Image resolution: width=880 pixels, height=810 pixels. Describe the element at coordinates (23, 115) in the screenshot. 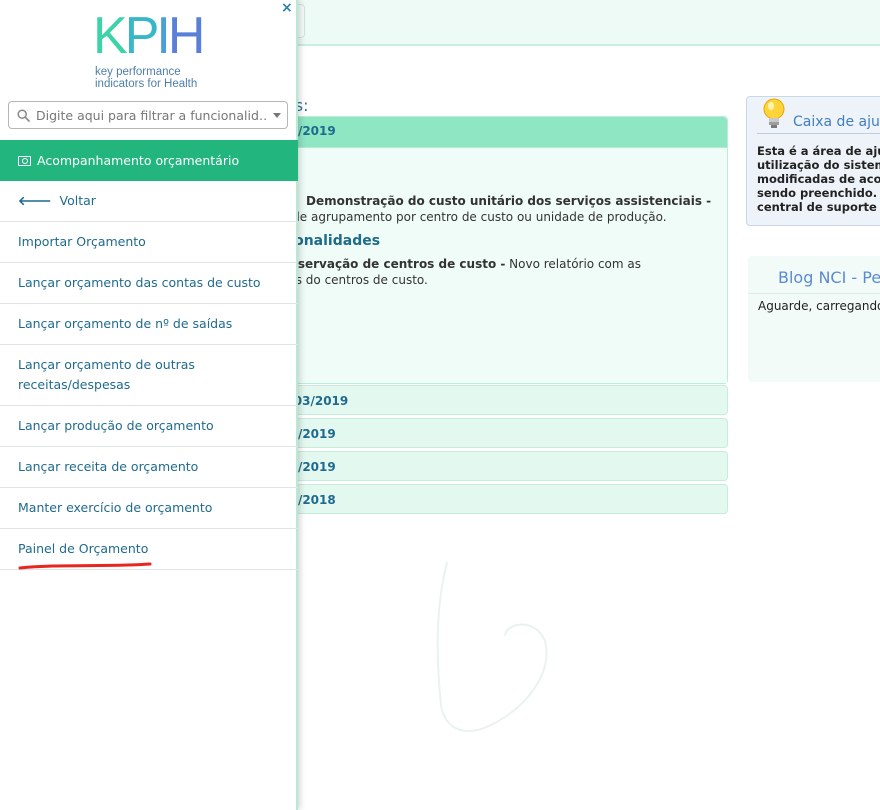

I see `search-icon` at that location.